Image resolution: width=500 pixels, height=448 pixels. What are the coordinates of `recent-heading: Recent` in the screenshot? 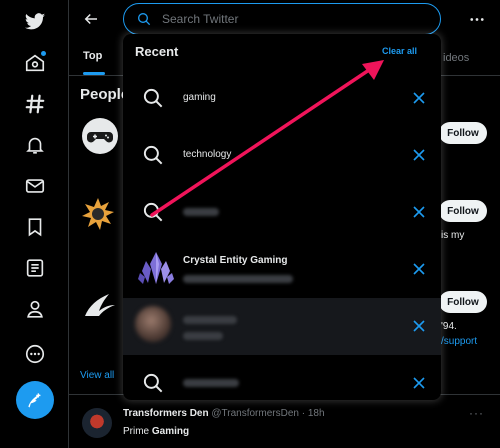 It's located at (157, 51).